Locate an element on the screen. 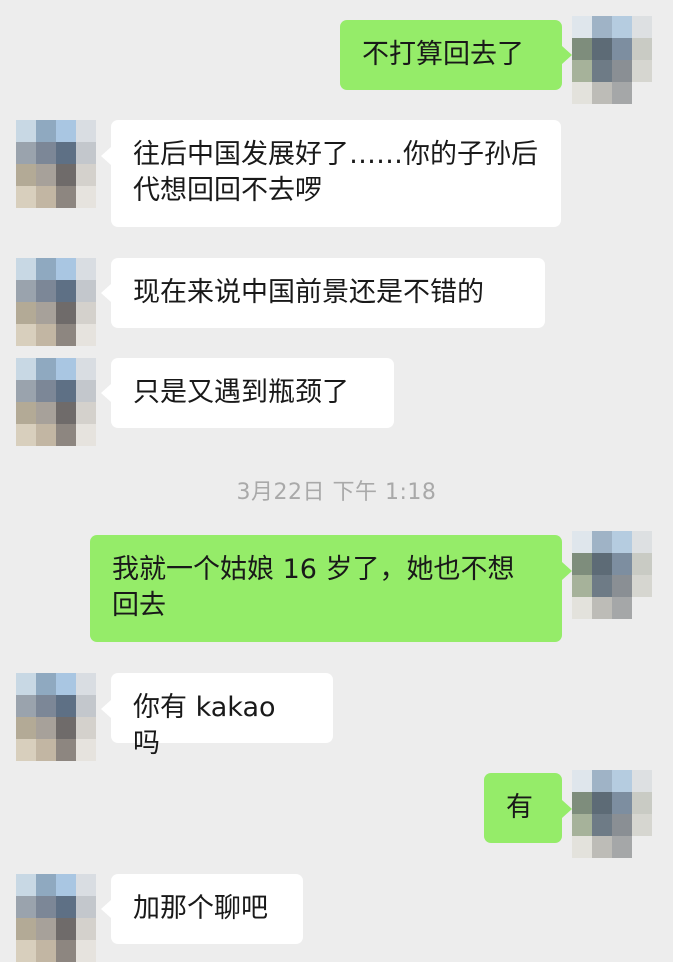 The image size is (673, 962). message-bubble: 我就一个姑娘 16 岁了，她也不想回去 is located at coordinates (326, 588).